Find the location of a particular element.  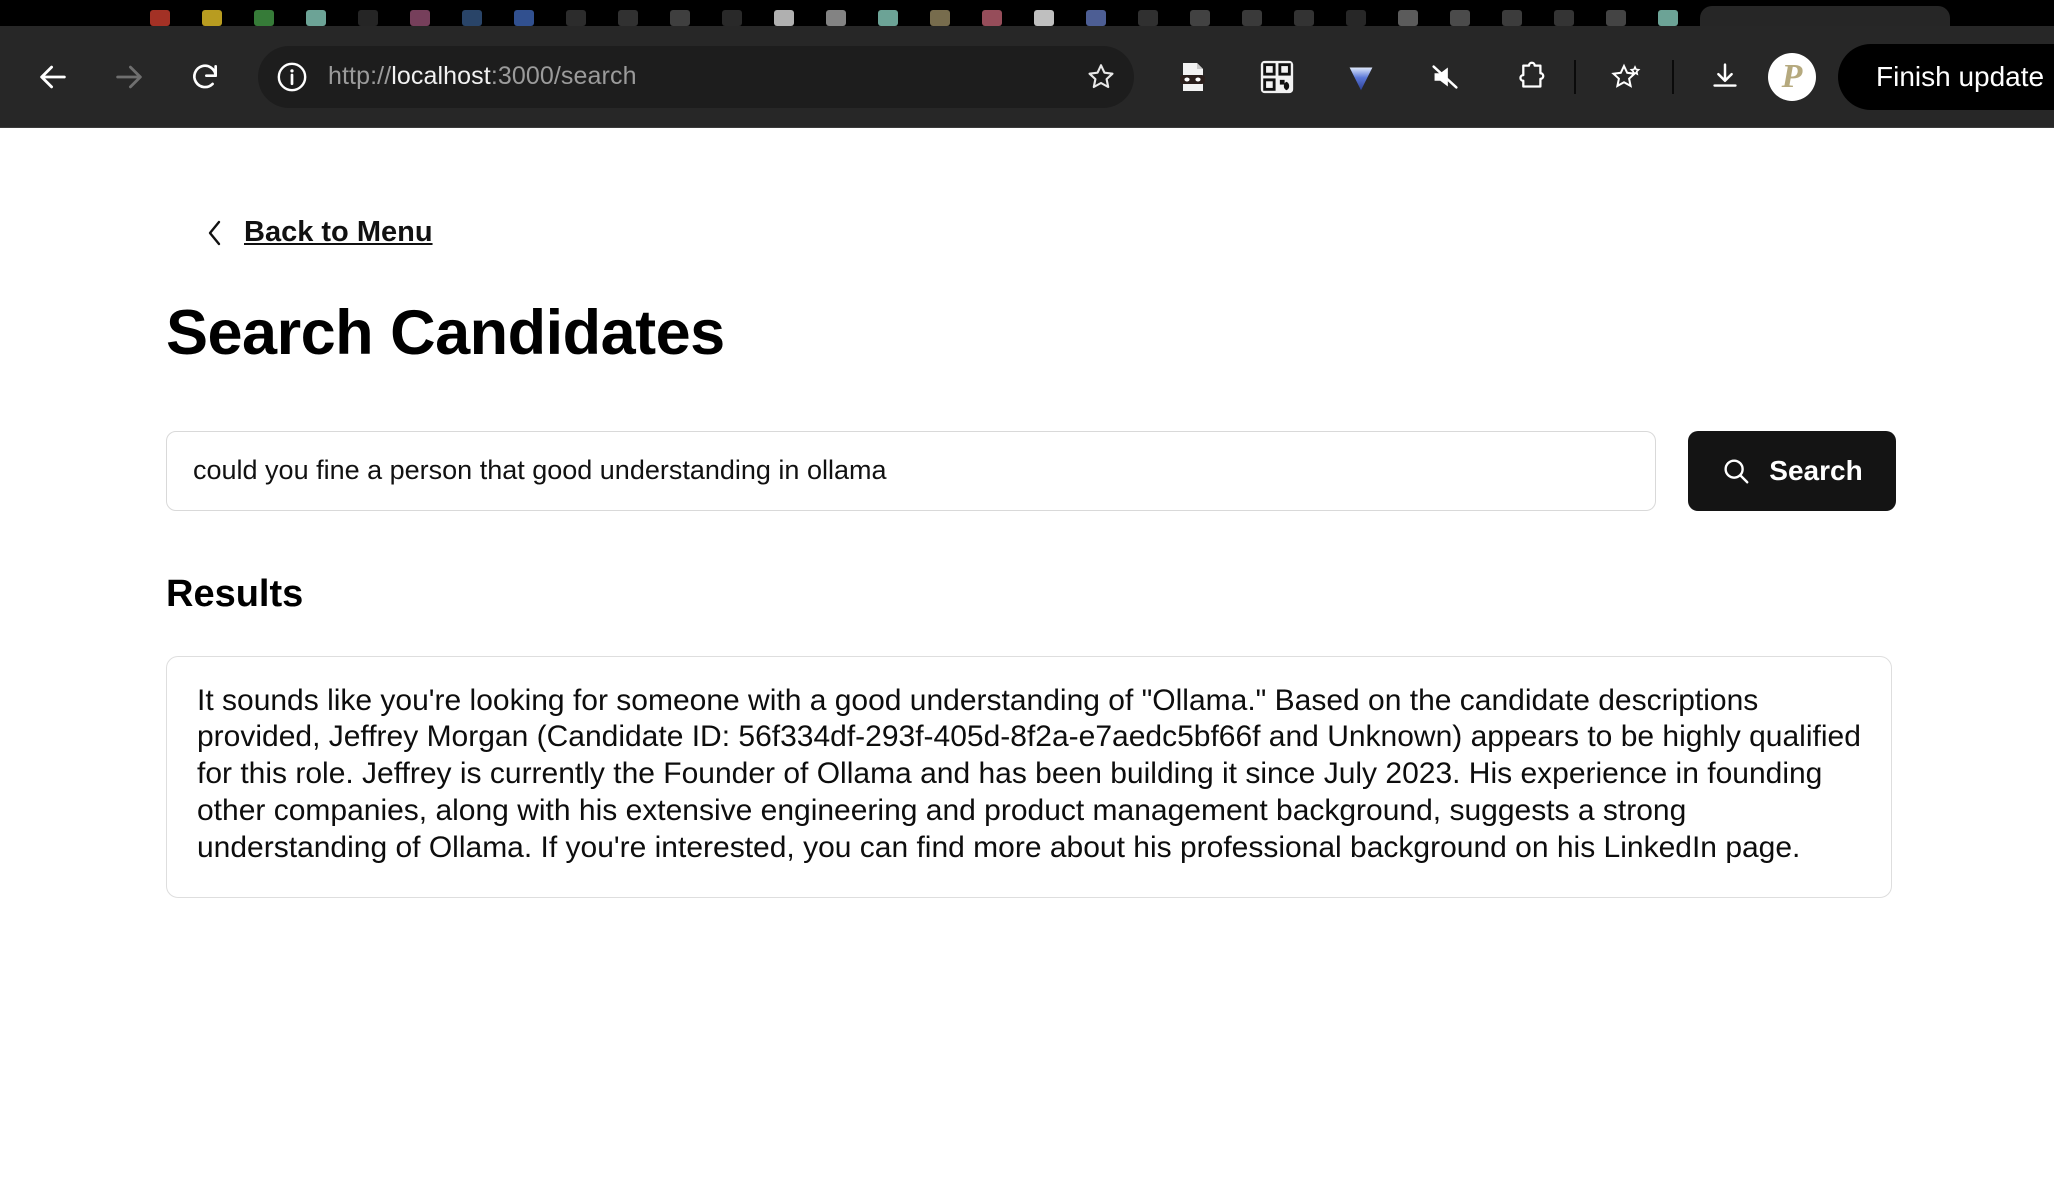

diamond-extension-button is located at coordinates (1361, 77).